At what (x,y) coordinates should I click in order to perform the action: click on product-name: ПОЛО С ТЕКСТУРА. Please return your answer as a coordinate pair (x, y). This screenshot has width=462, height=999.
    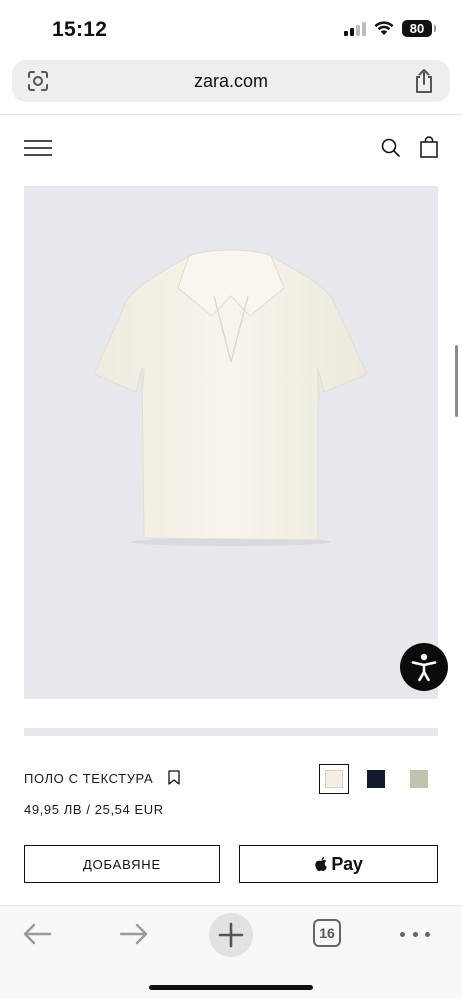
    Looking at the image, I should click on (89, 778).